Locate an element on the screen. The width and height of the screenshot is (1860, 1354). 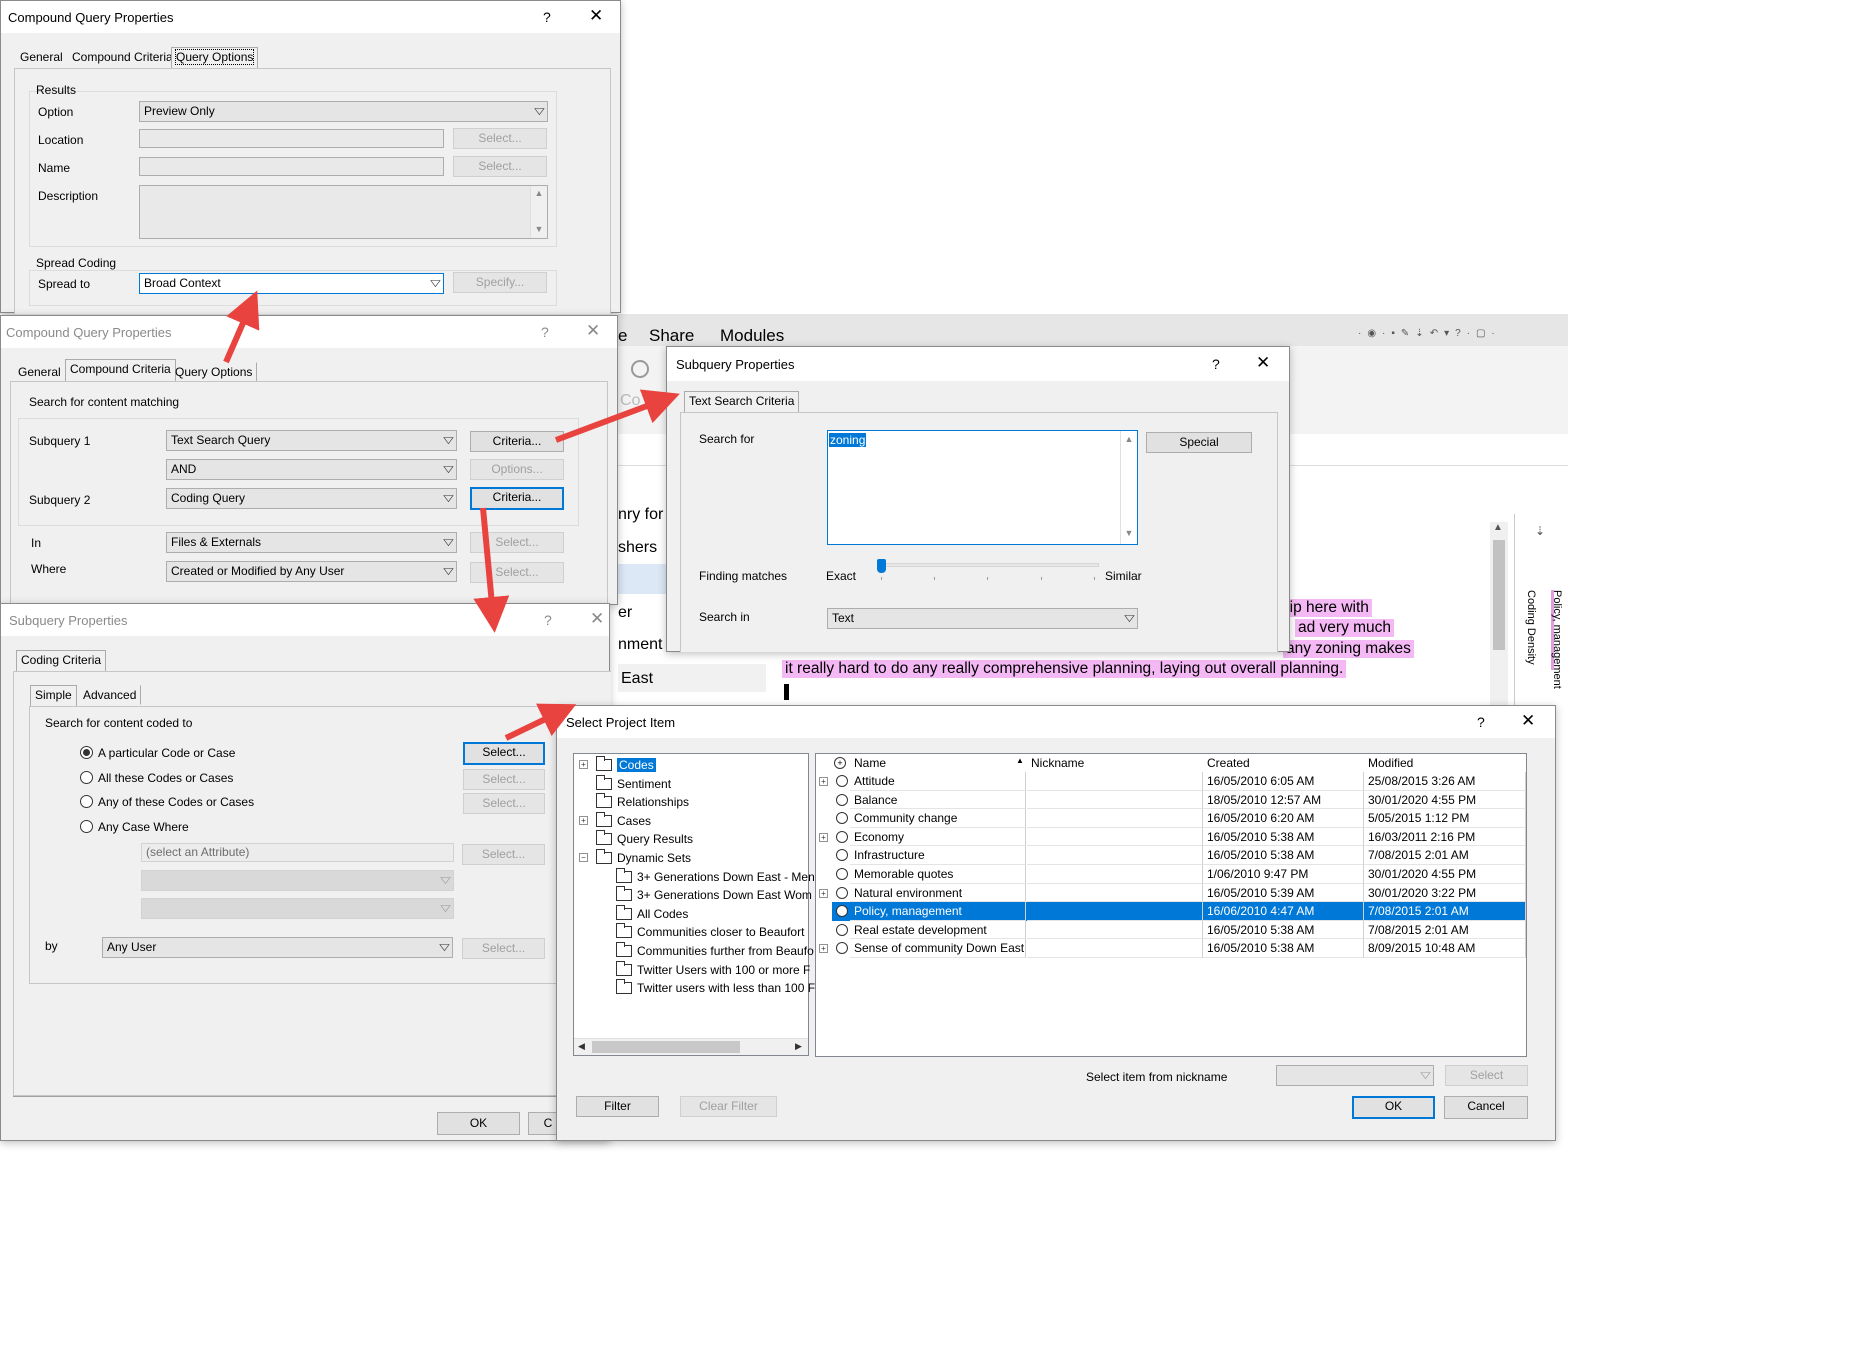
in-select: Files & Externals ▽ is located at coordinates (311, 542).